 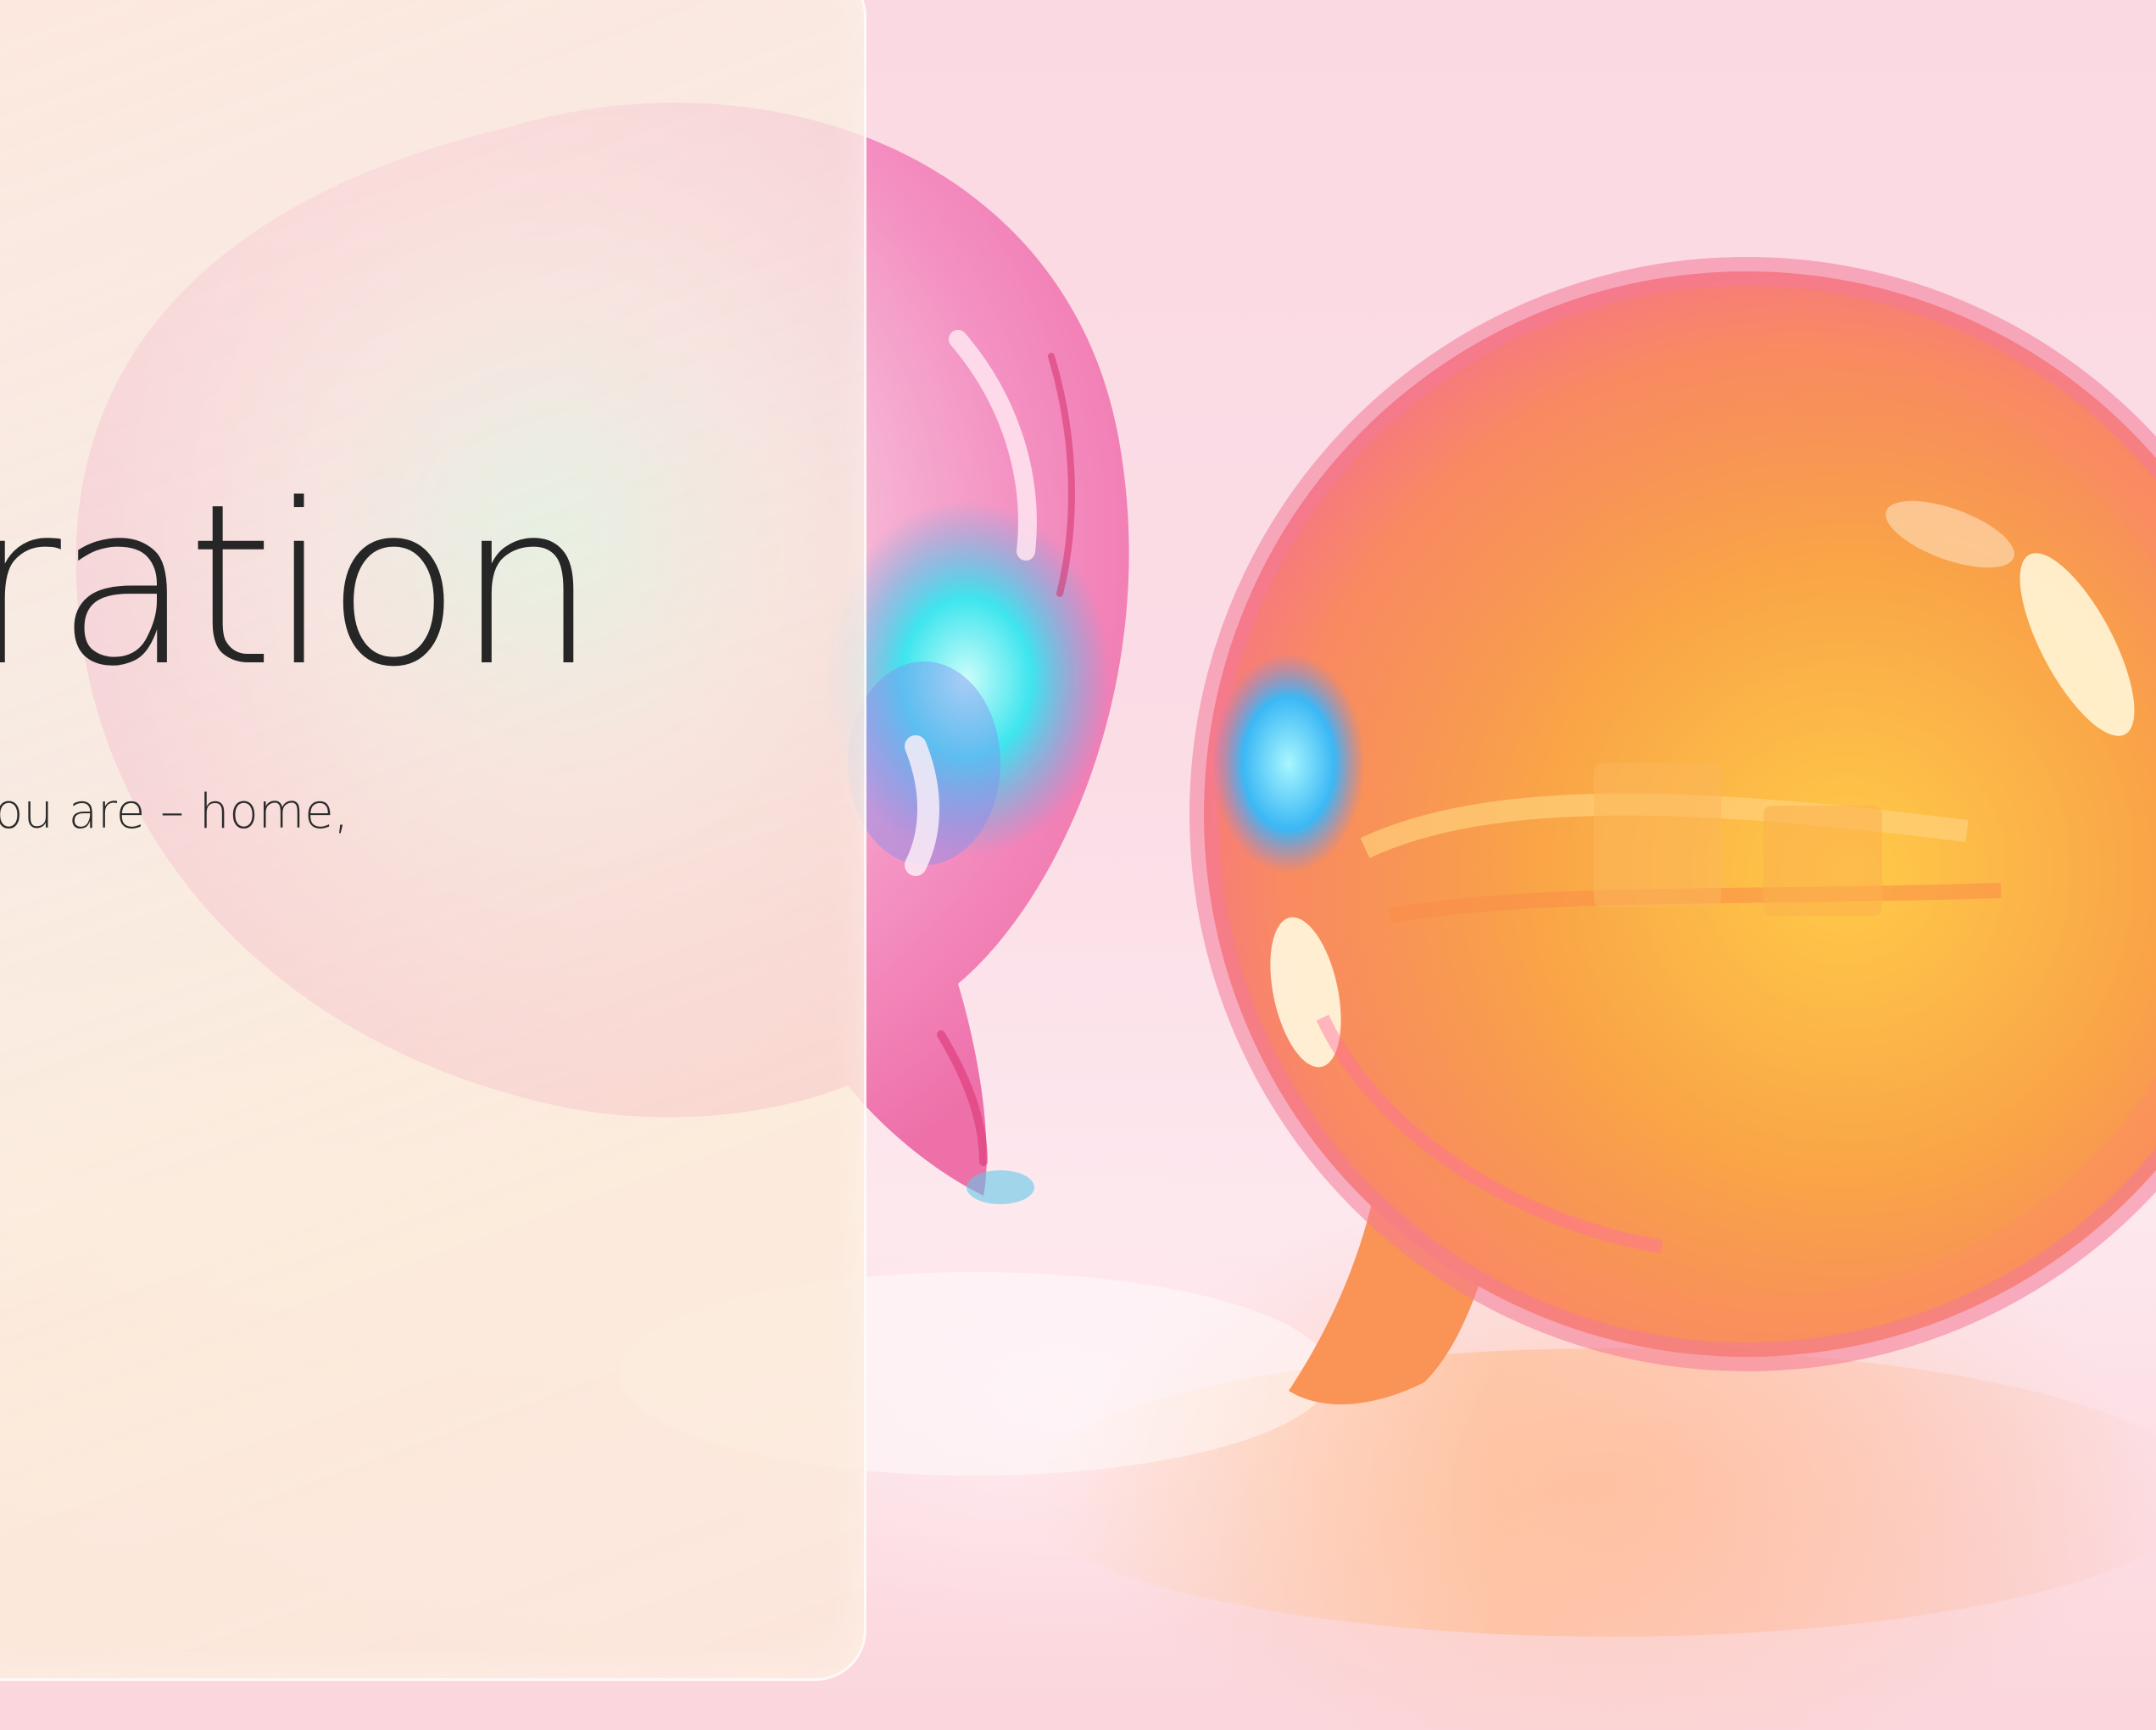 What do you see at coordinates (174, 812) in the screenshot?
I see `slide-subtitle: you are – home,` at bounding box center [174, 812].